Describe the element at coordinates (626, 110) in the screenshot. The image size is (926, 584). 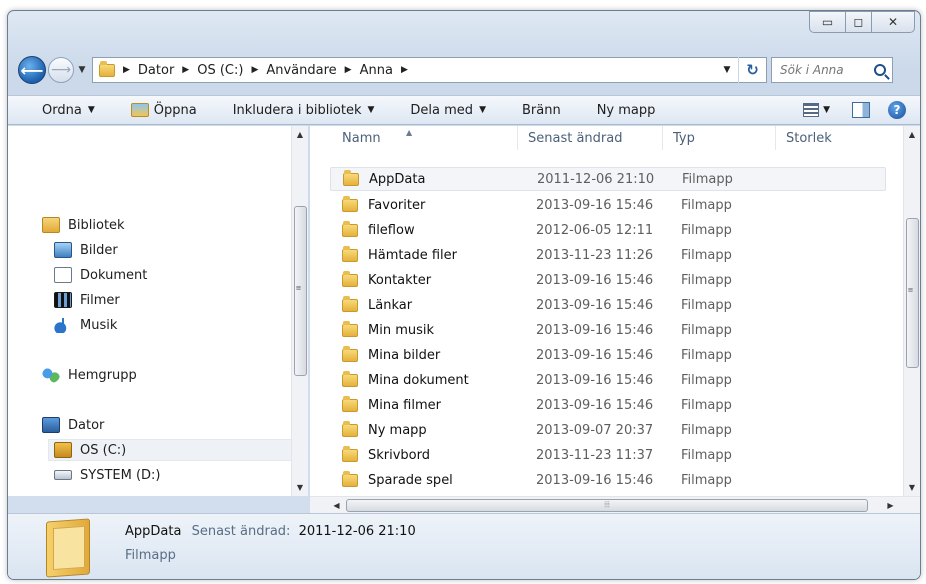
I see `new-folder-button: Ny mapp` at that location.